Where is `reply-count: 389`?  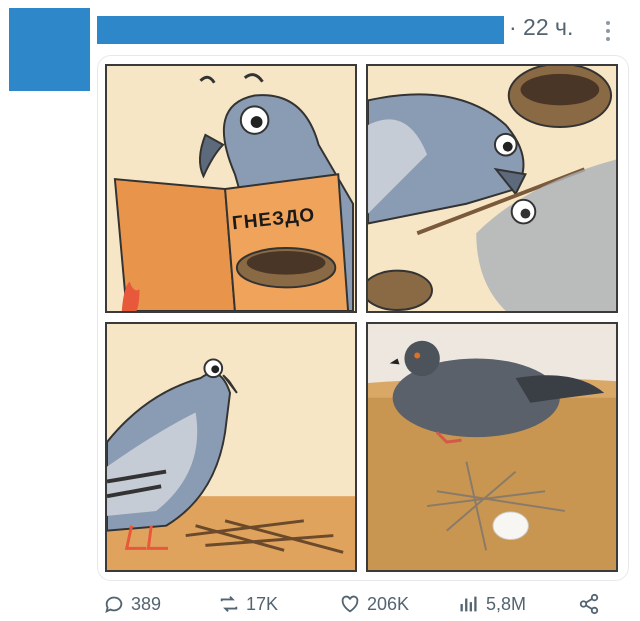
reply-count: 389 is located at coordinates (146, 603).